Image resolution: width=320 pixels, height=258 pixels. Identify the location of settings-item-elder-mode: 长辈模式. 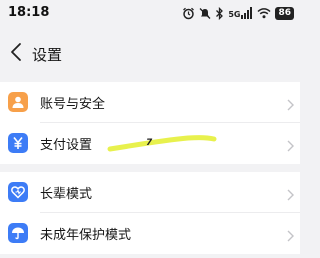
(150, 192).